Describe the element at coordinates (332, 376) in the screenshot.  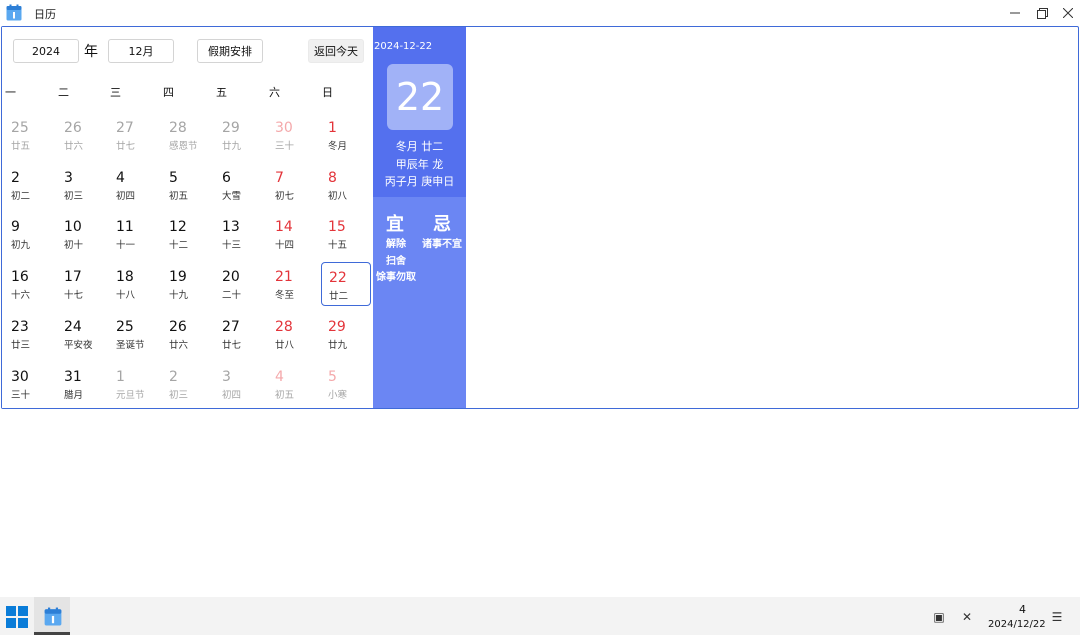
I see `day-number: 5` at that location.